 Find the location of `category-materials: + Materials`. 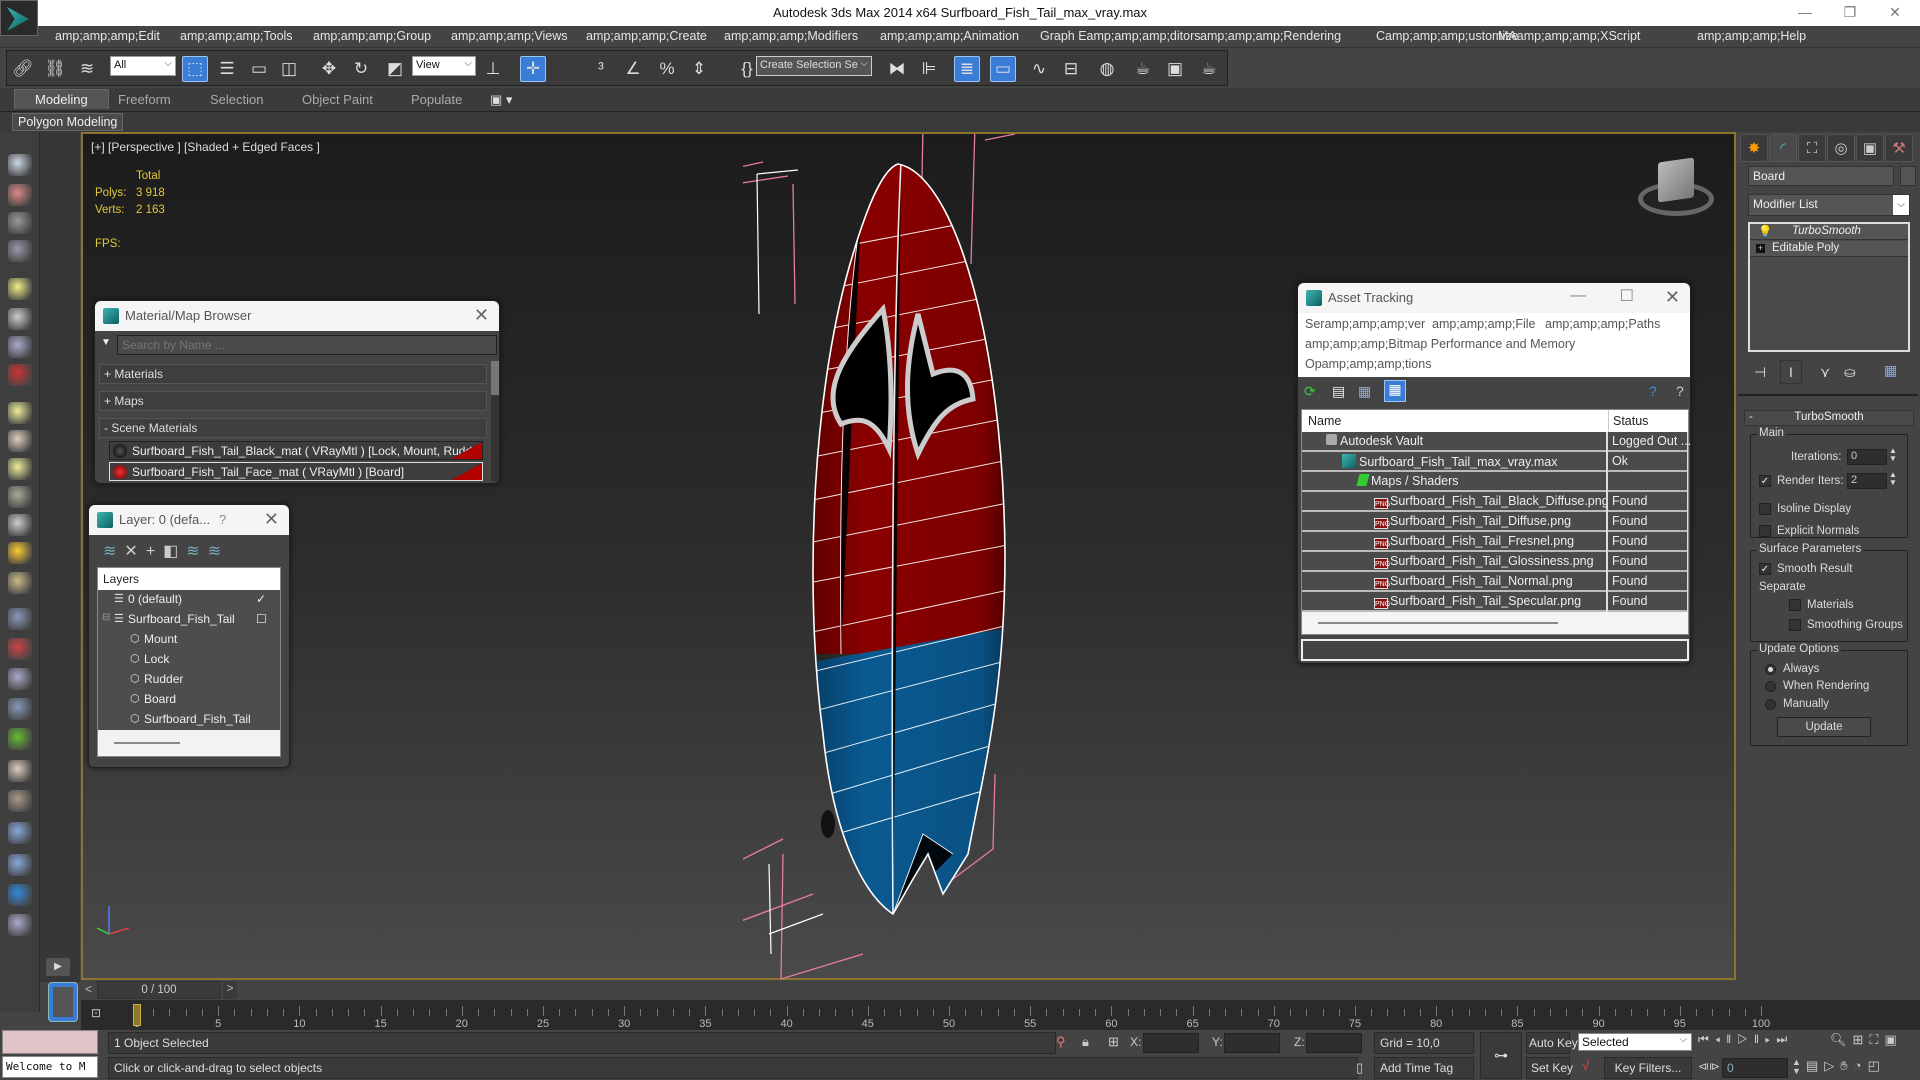

category-materials: + Materials is located at coordinates (293, 374).